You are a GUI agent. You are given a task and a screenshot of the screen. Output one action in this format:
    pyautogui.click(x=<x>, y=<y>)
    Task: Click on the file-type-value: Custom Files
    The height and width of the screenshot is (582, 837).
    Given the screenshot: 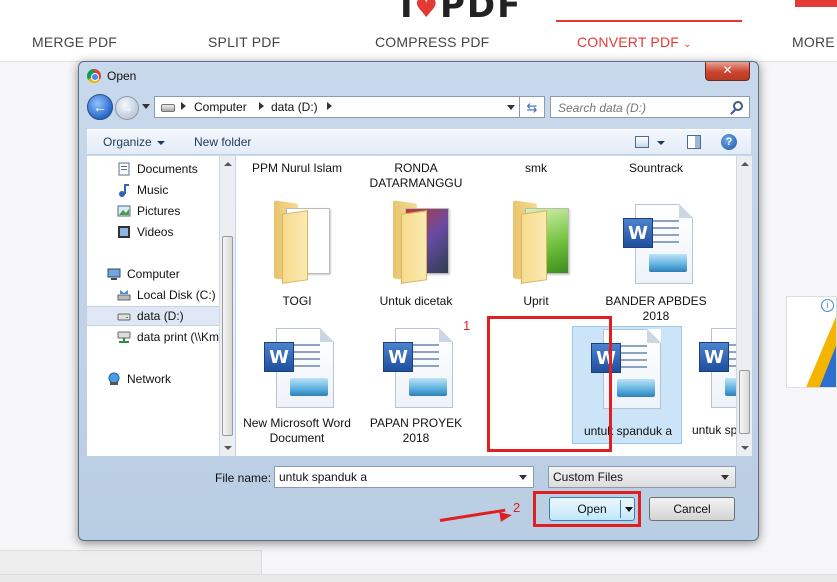 What is the action you would take?
    pyautogui.click(x=588, y=477)
    